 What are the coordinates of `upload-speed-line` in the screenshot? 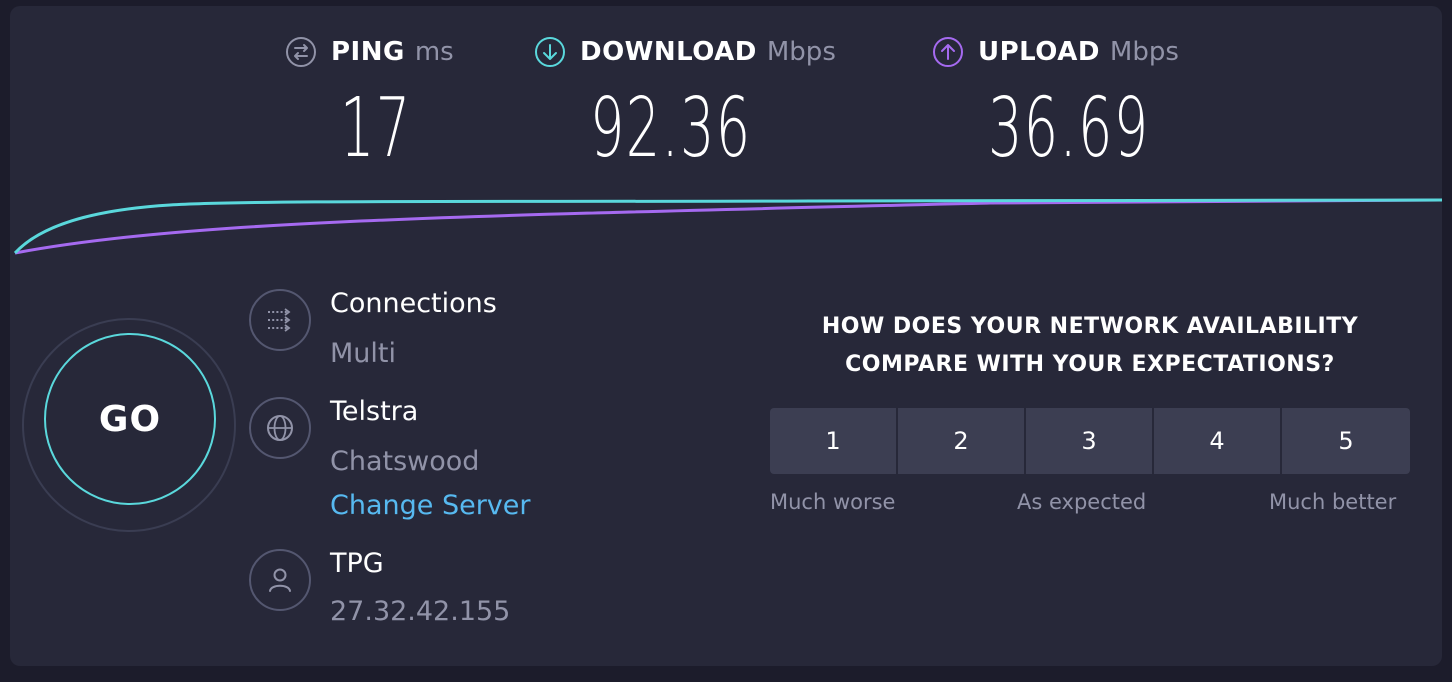 It's located at (728, 226).